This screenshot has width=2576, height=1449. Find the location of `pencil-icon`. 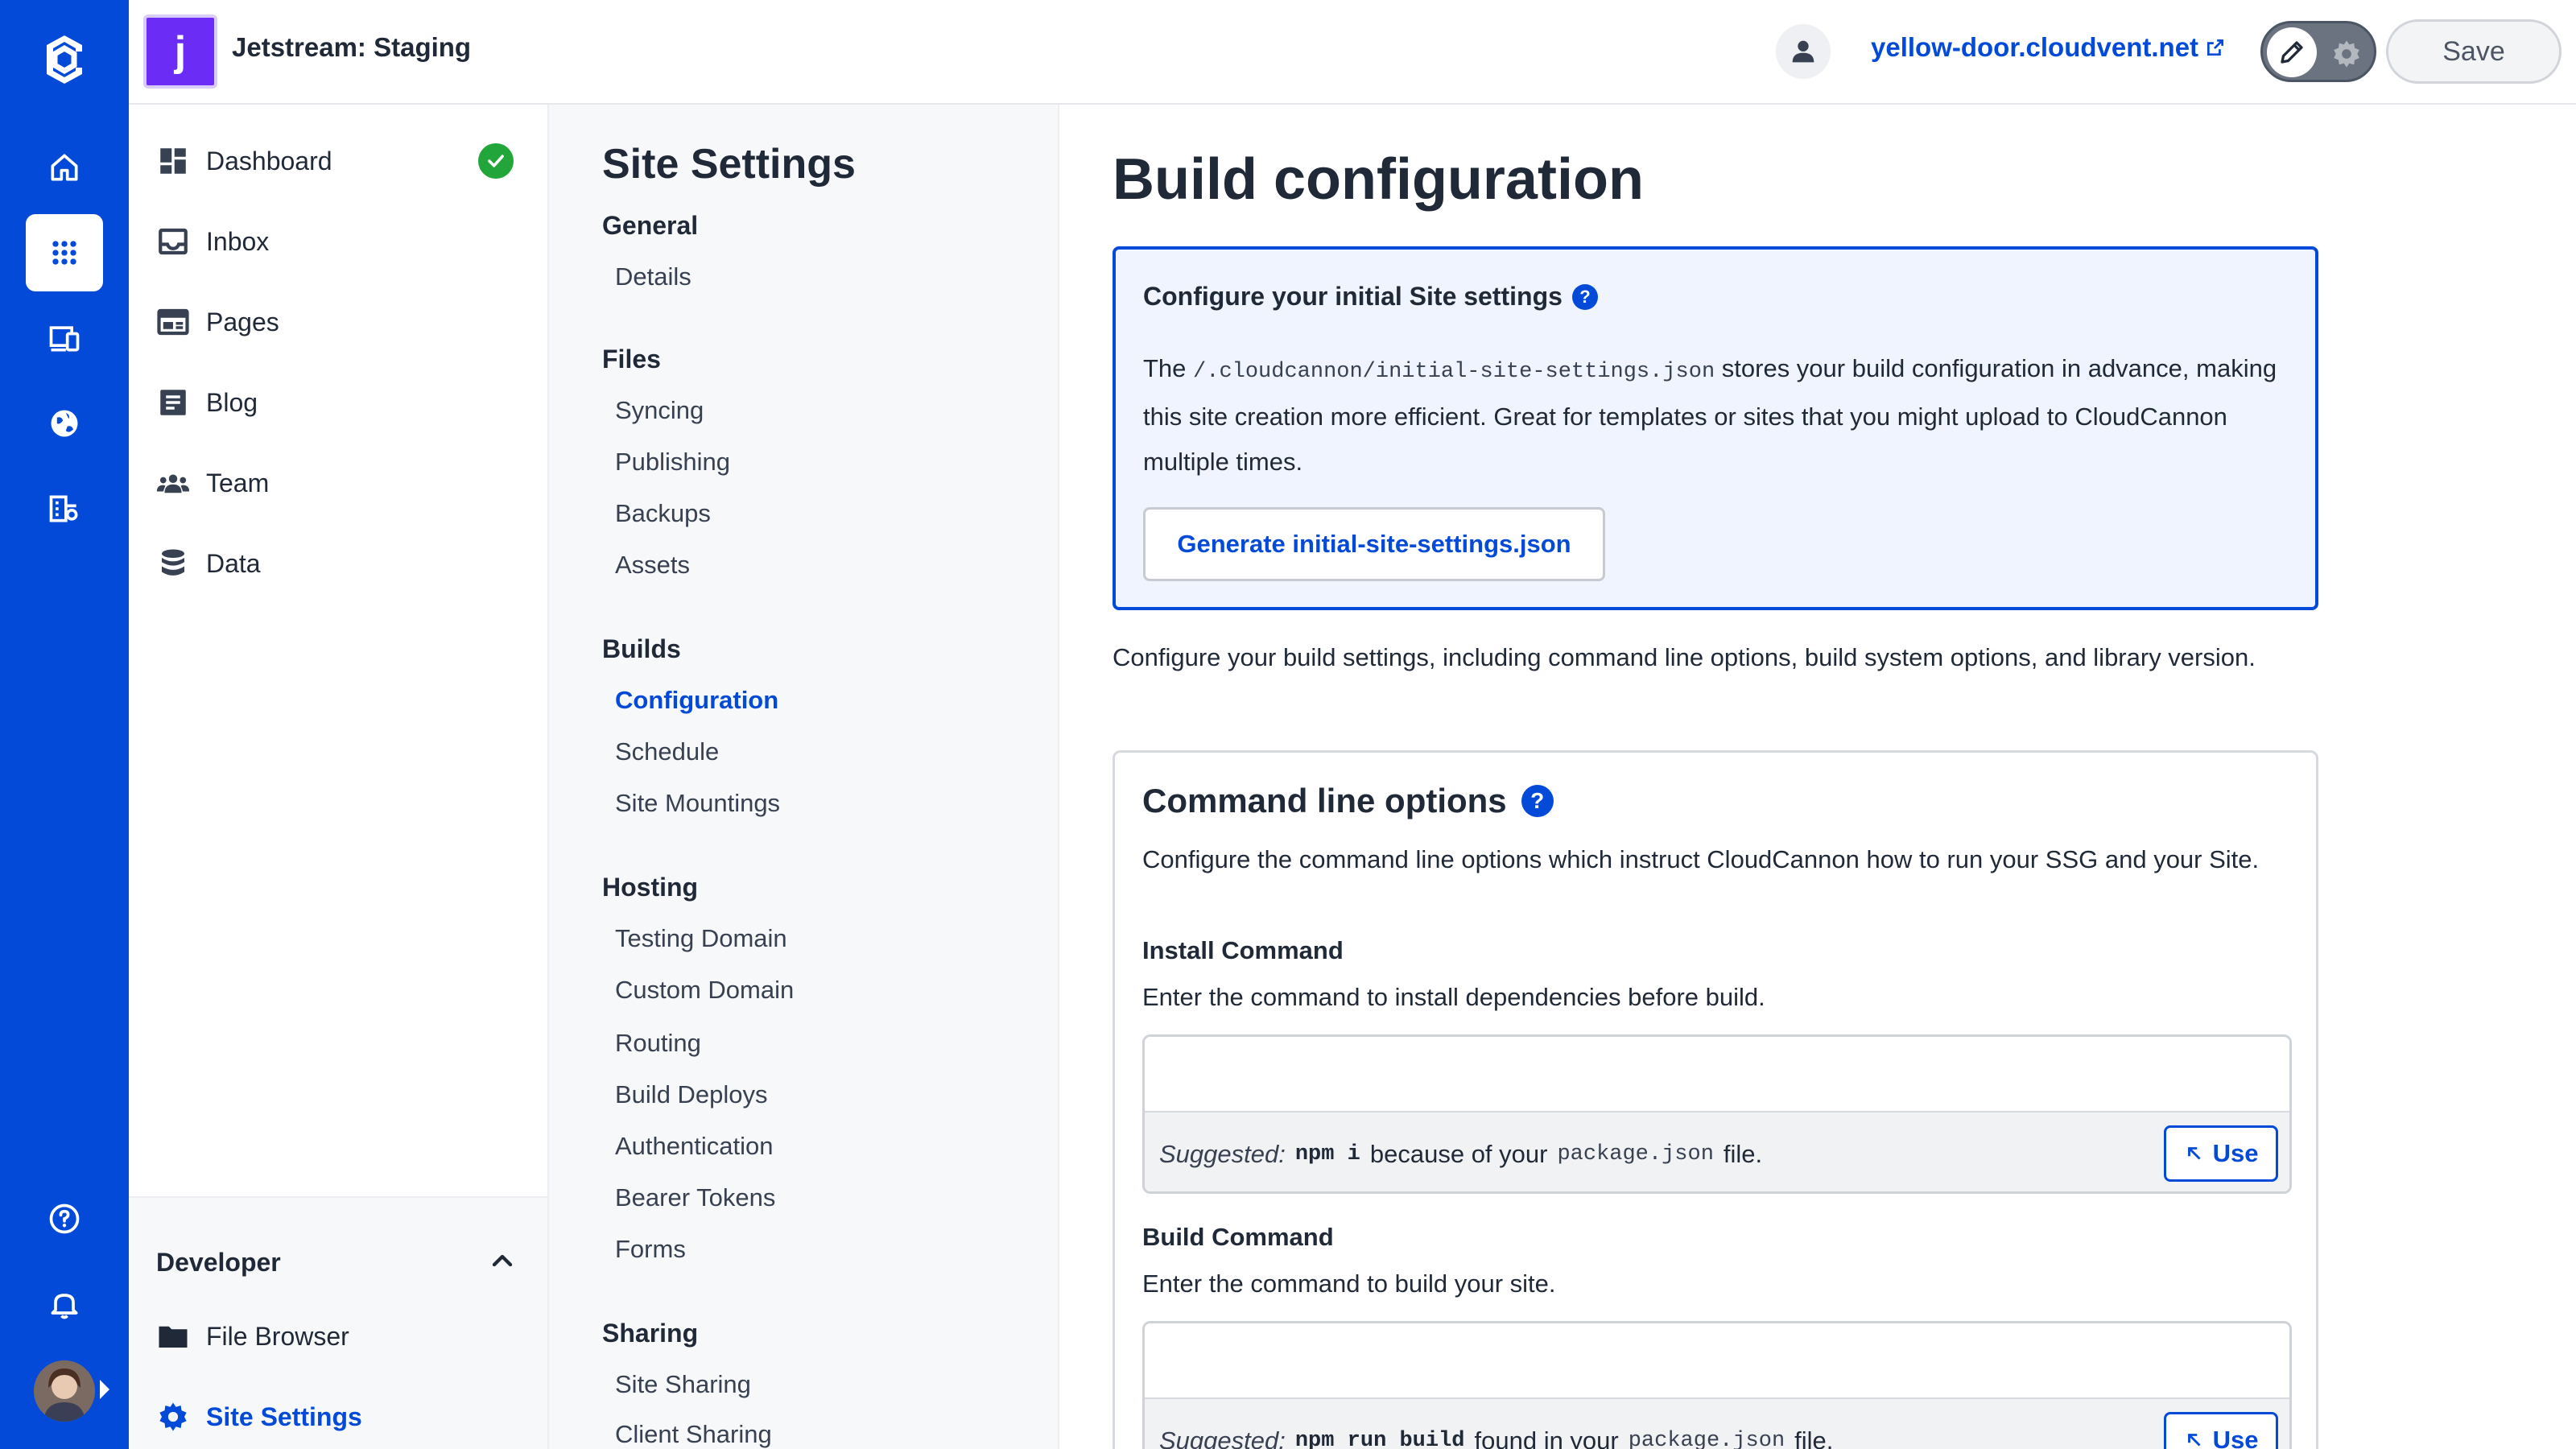

pencil-icon is located at coordinates (2292, 53).